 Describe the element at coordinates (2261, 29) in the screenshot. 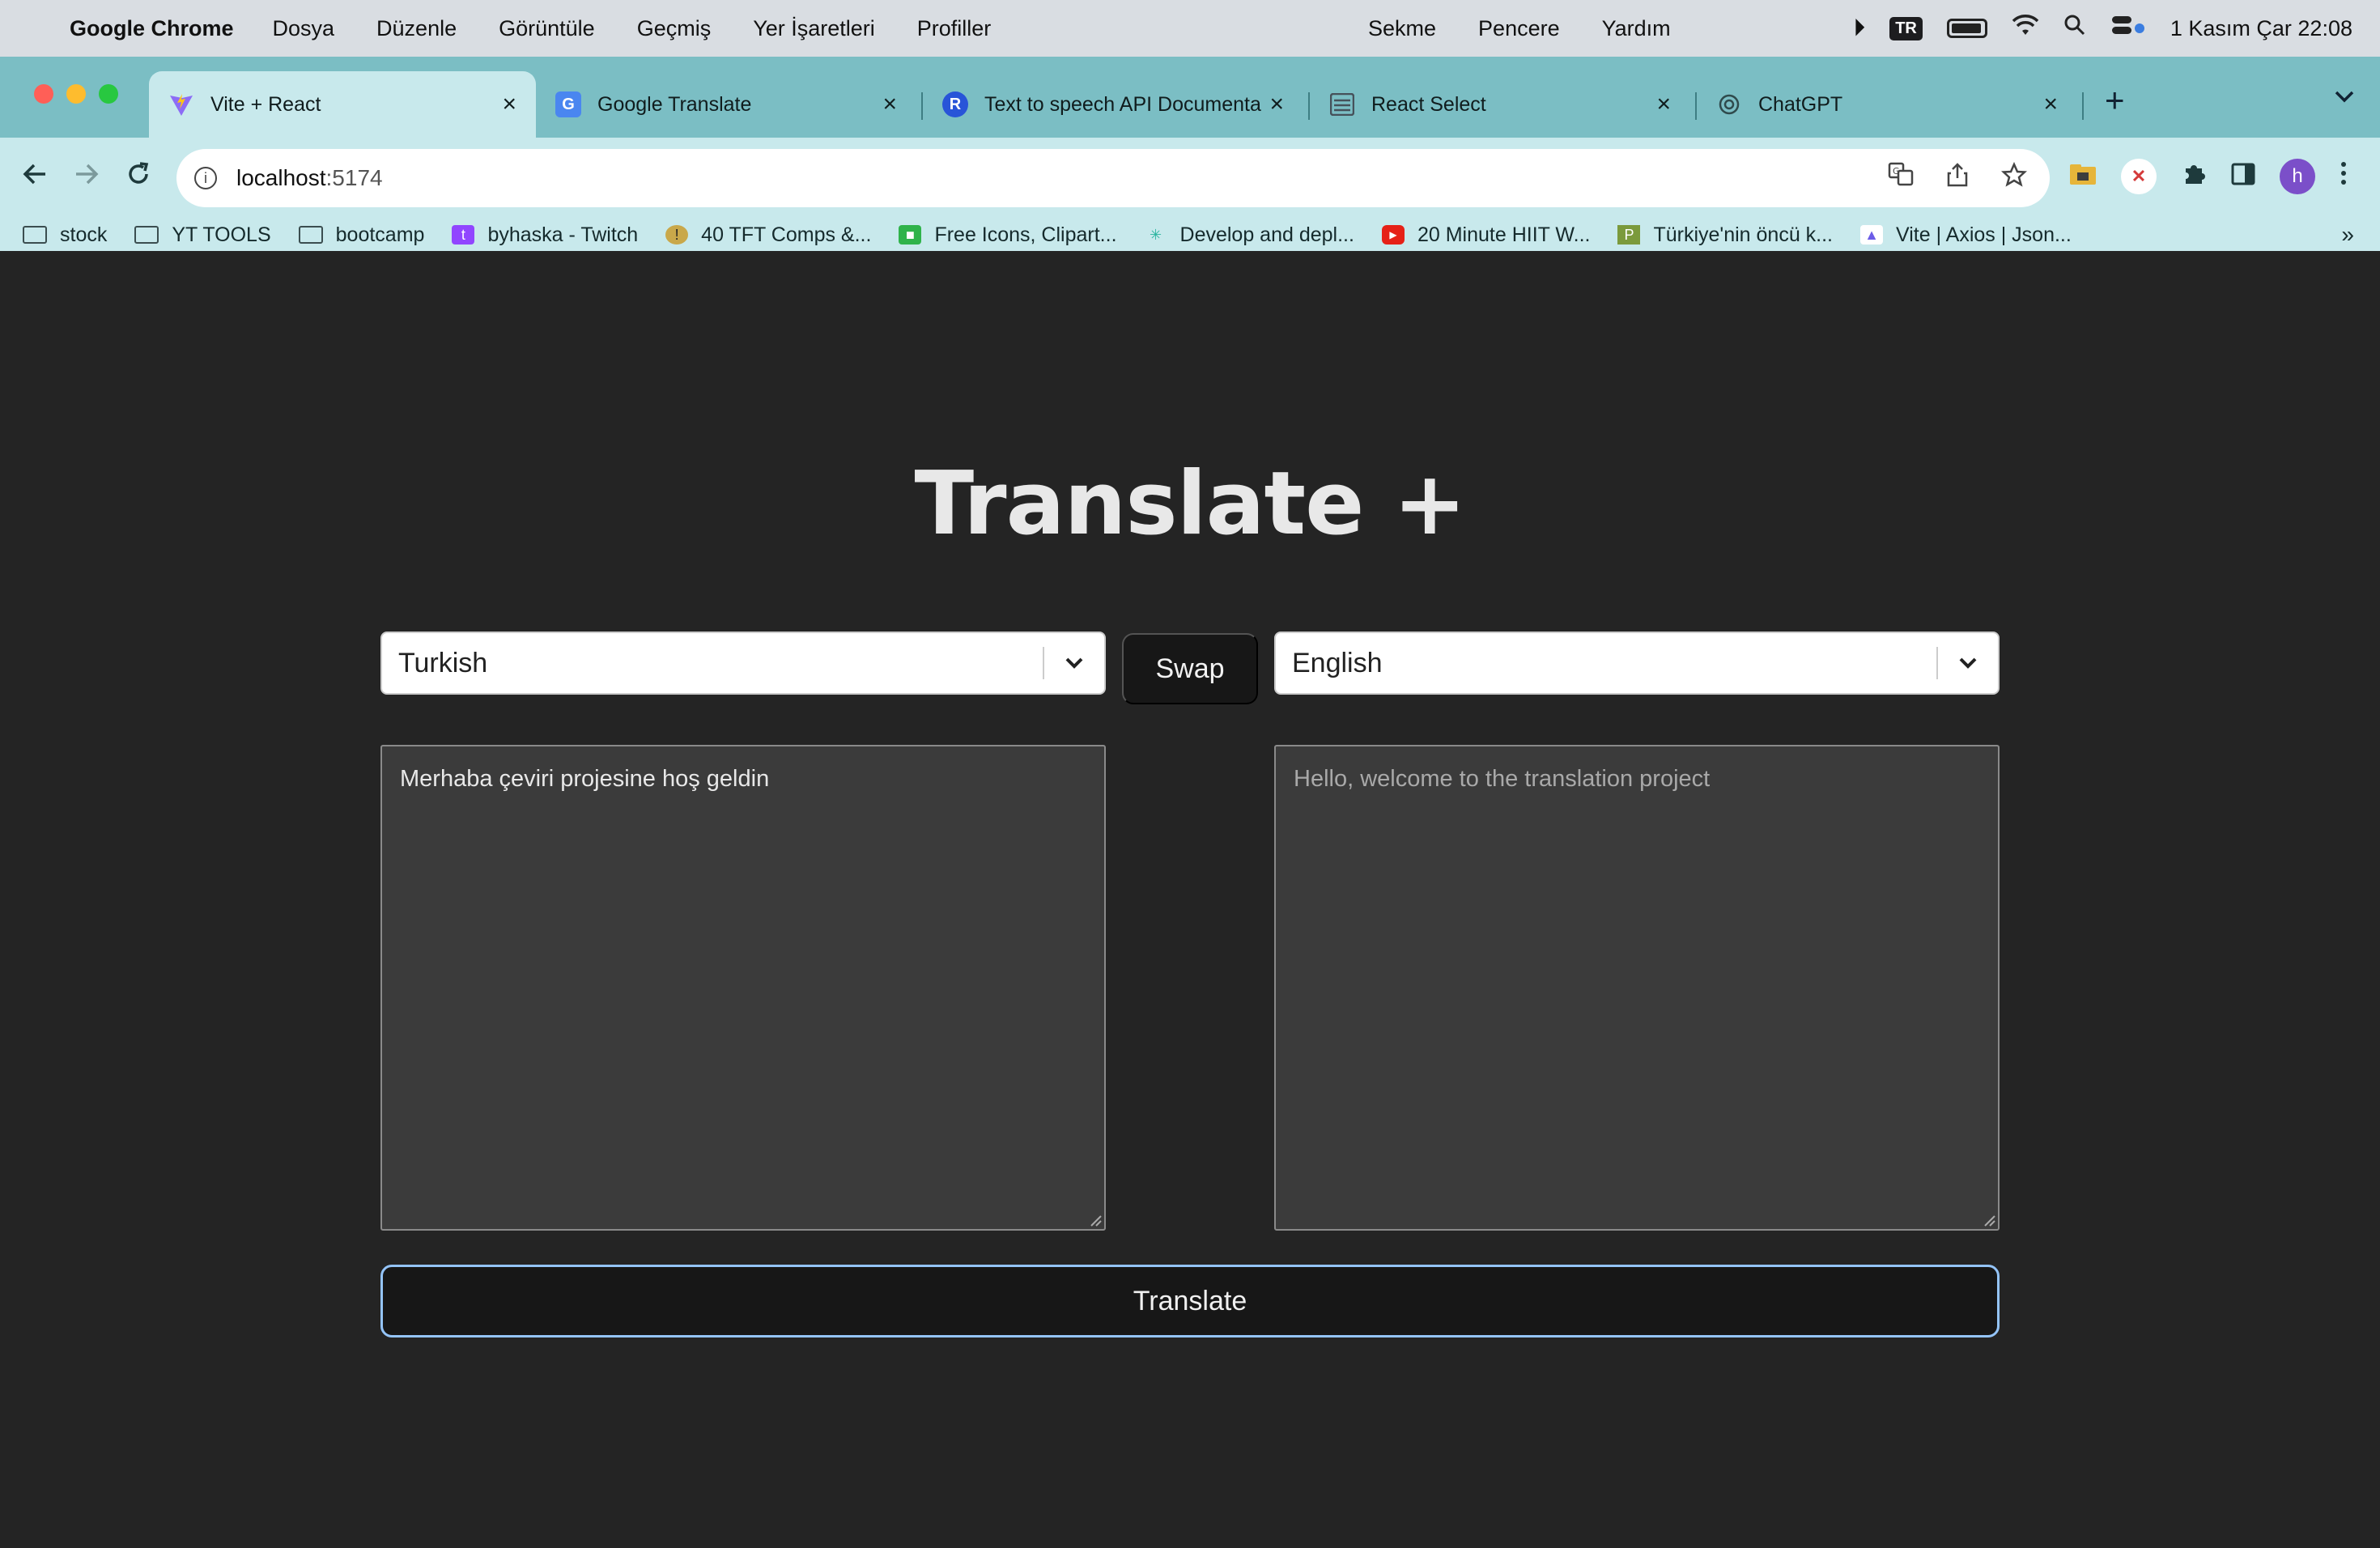

I see `menu-bar-clock: 1 Kasım Çar 22:08` at that location.